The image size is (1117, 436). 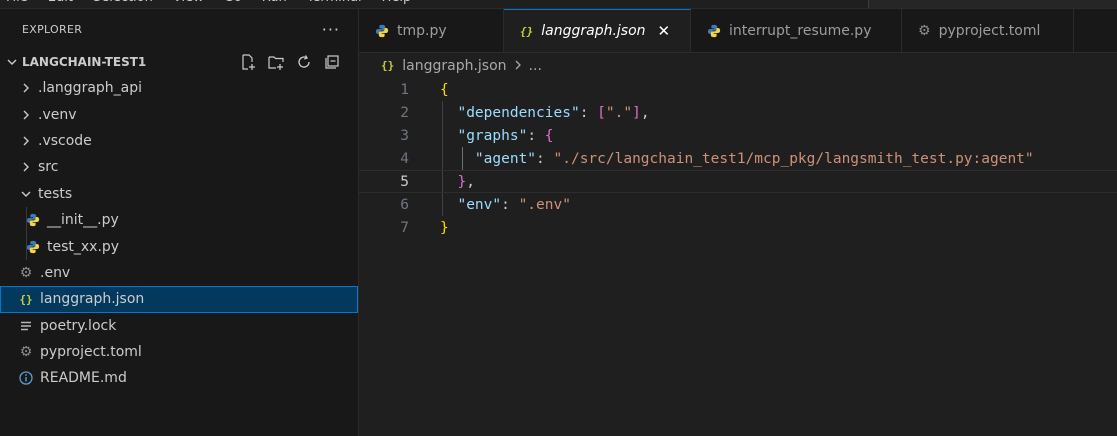 I want to click on code-line: 3 "graphs": {, so click(x=738, y=135).